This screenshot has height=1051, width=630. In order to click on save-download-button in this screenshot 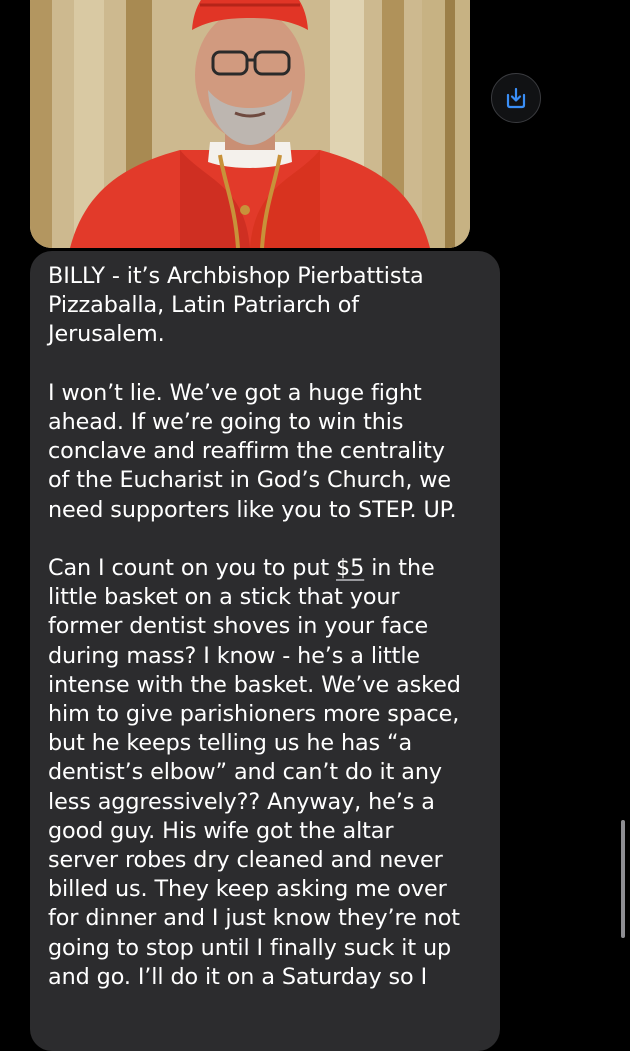, I will do `click(516, 98)`.